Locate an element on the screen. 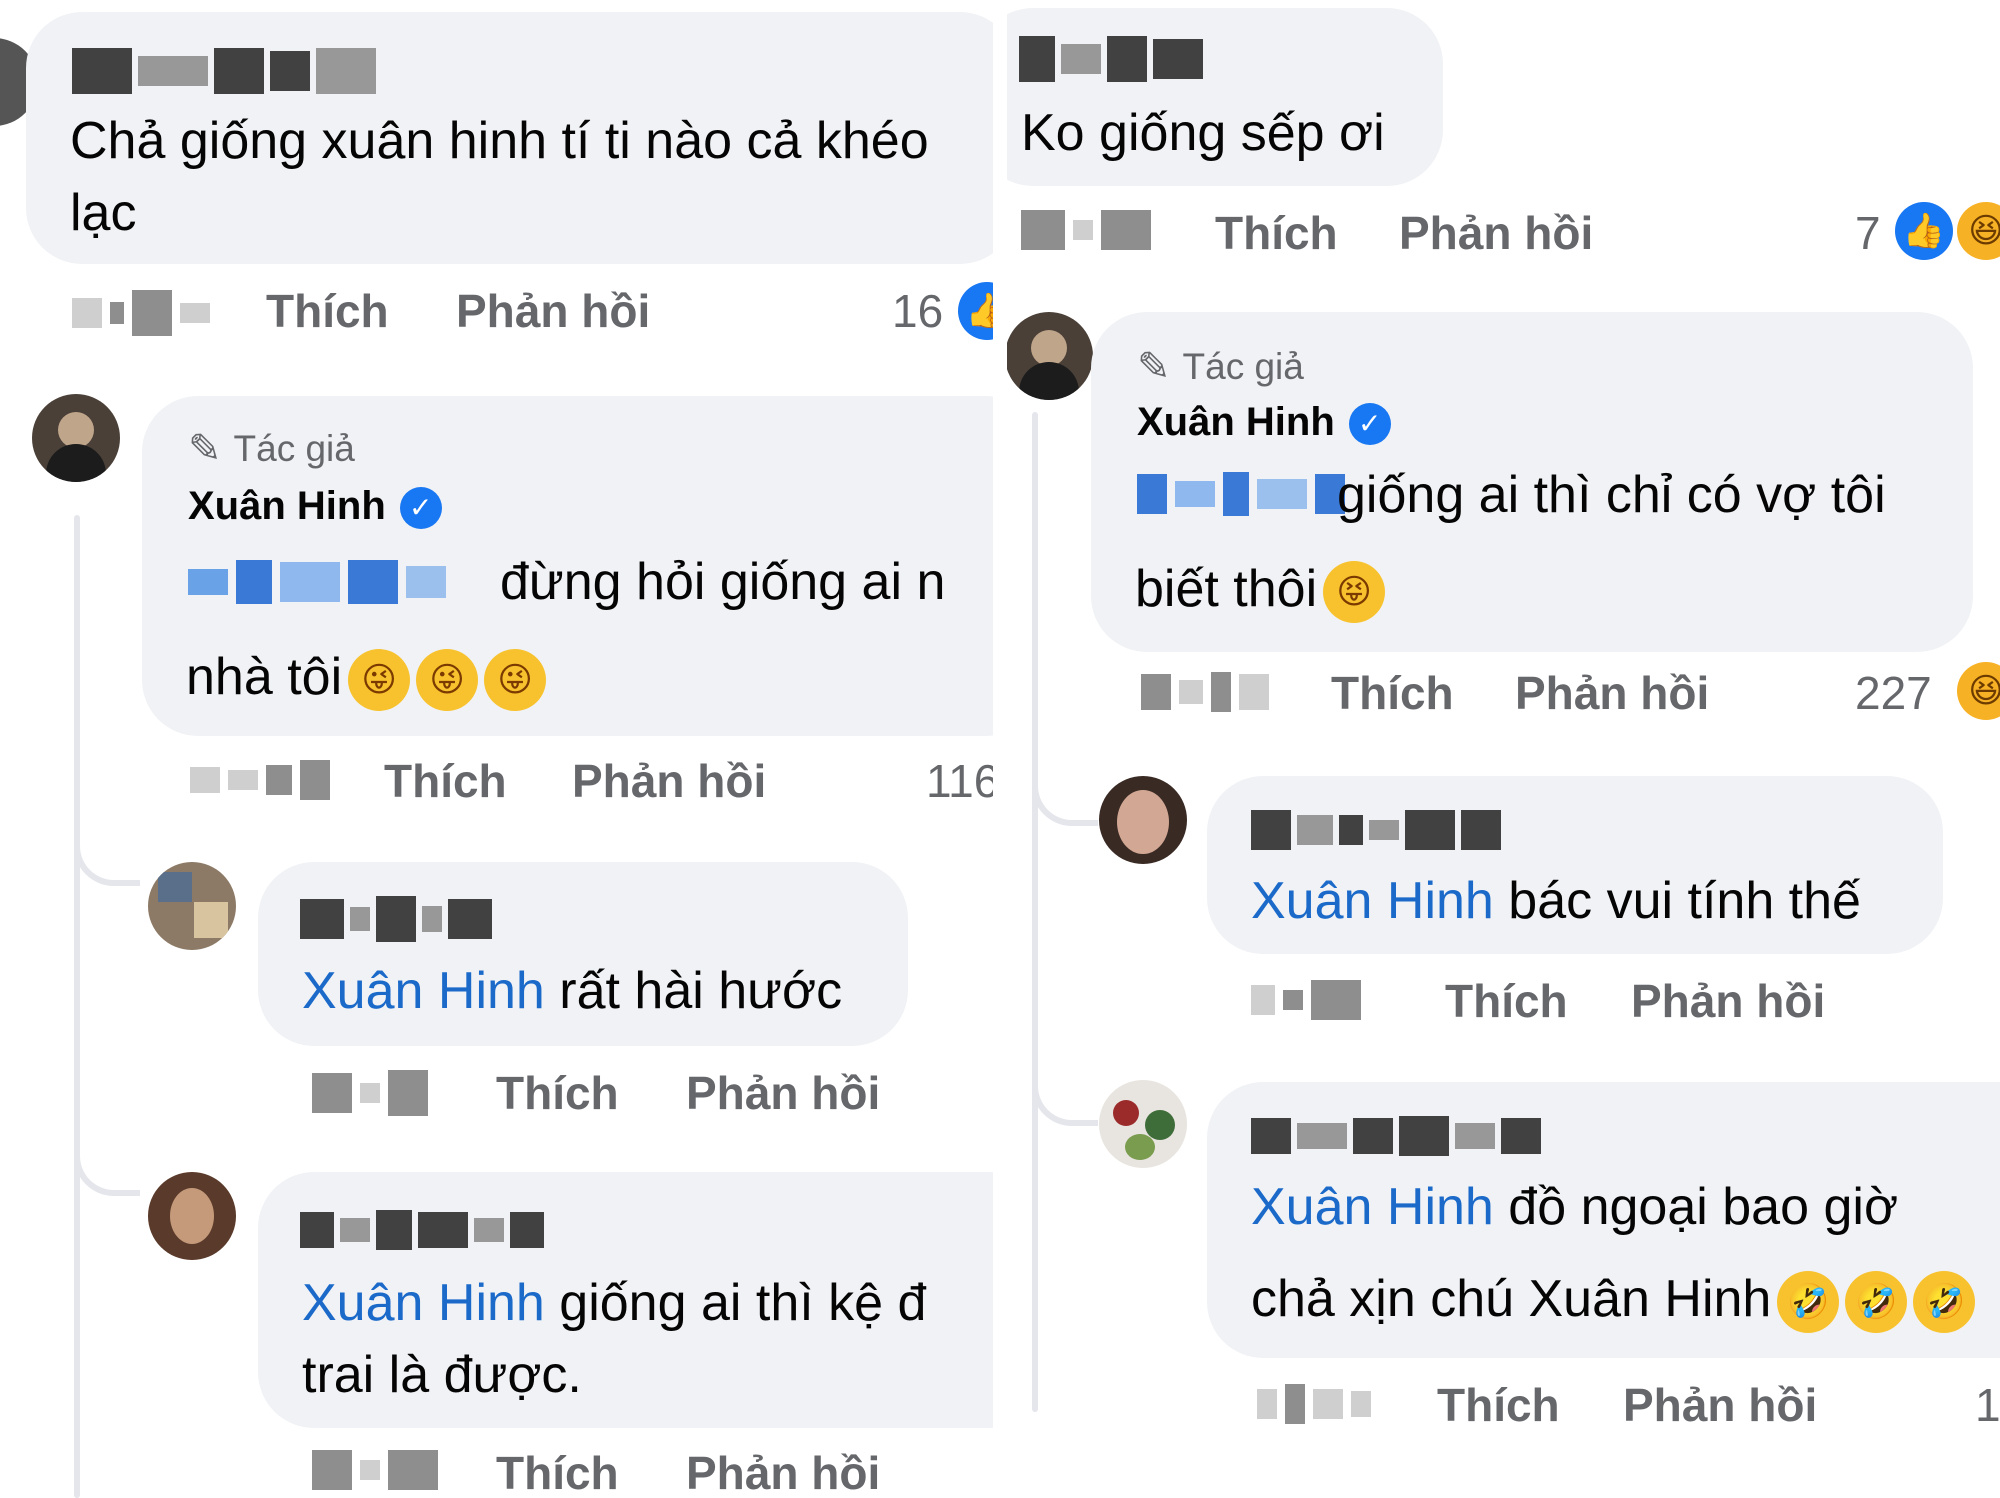 The width and height of the screenshot is (2000, 1498). comment-text: giống ai thì chỉ có vợ tôi is located at coordinates (1611, 495).